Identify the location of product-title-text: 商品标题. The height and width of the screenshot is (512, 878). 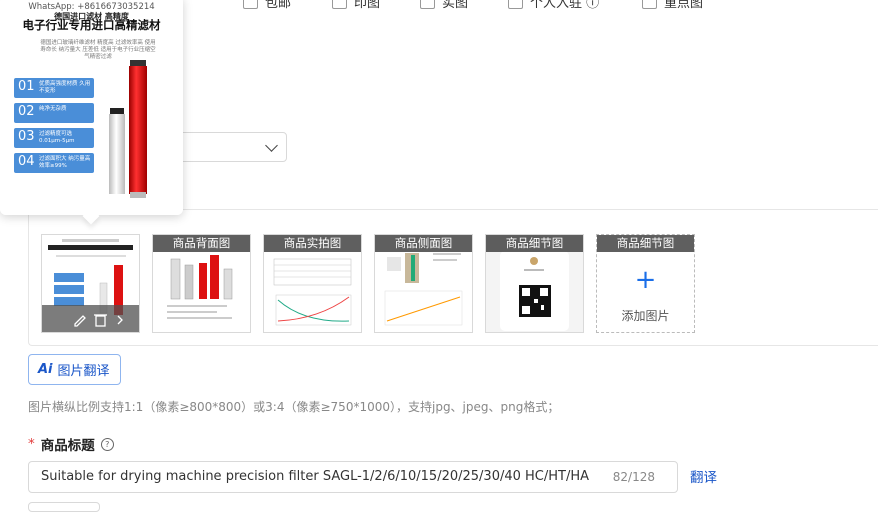
(67, 446).